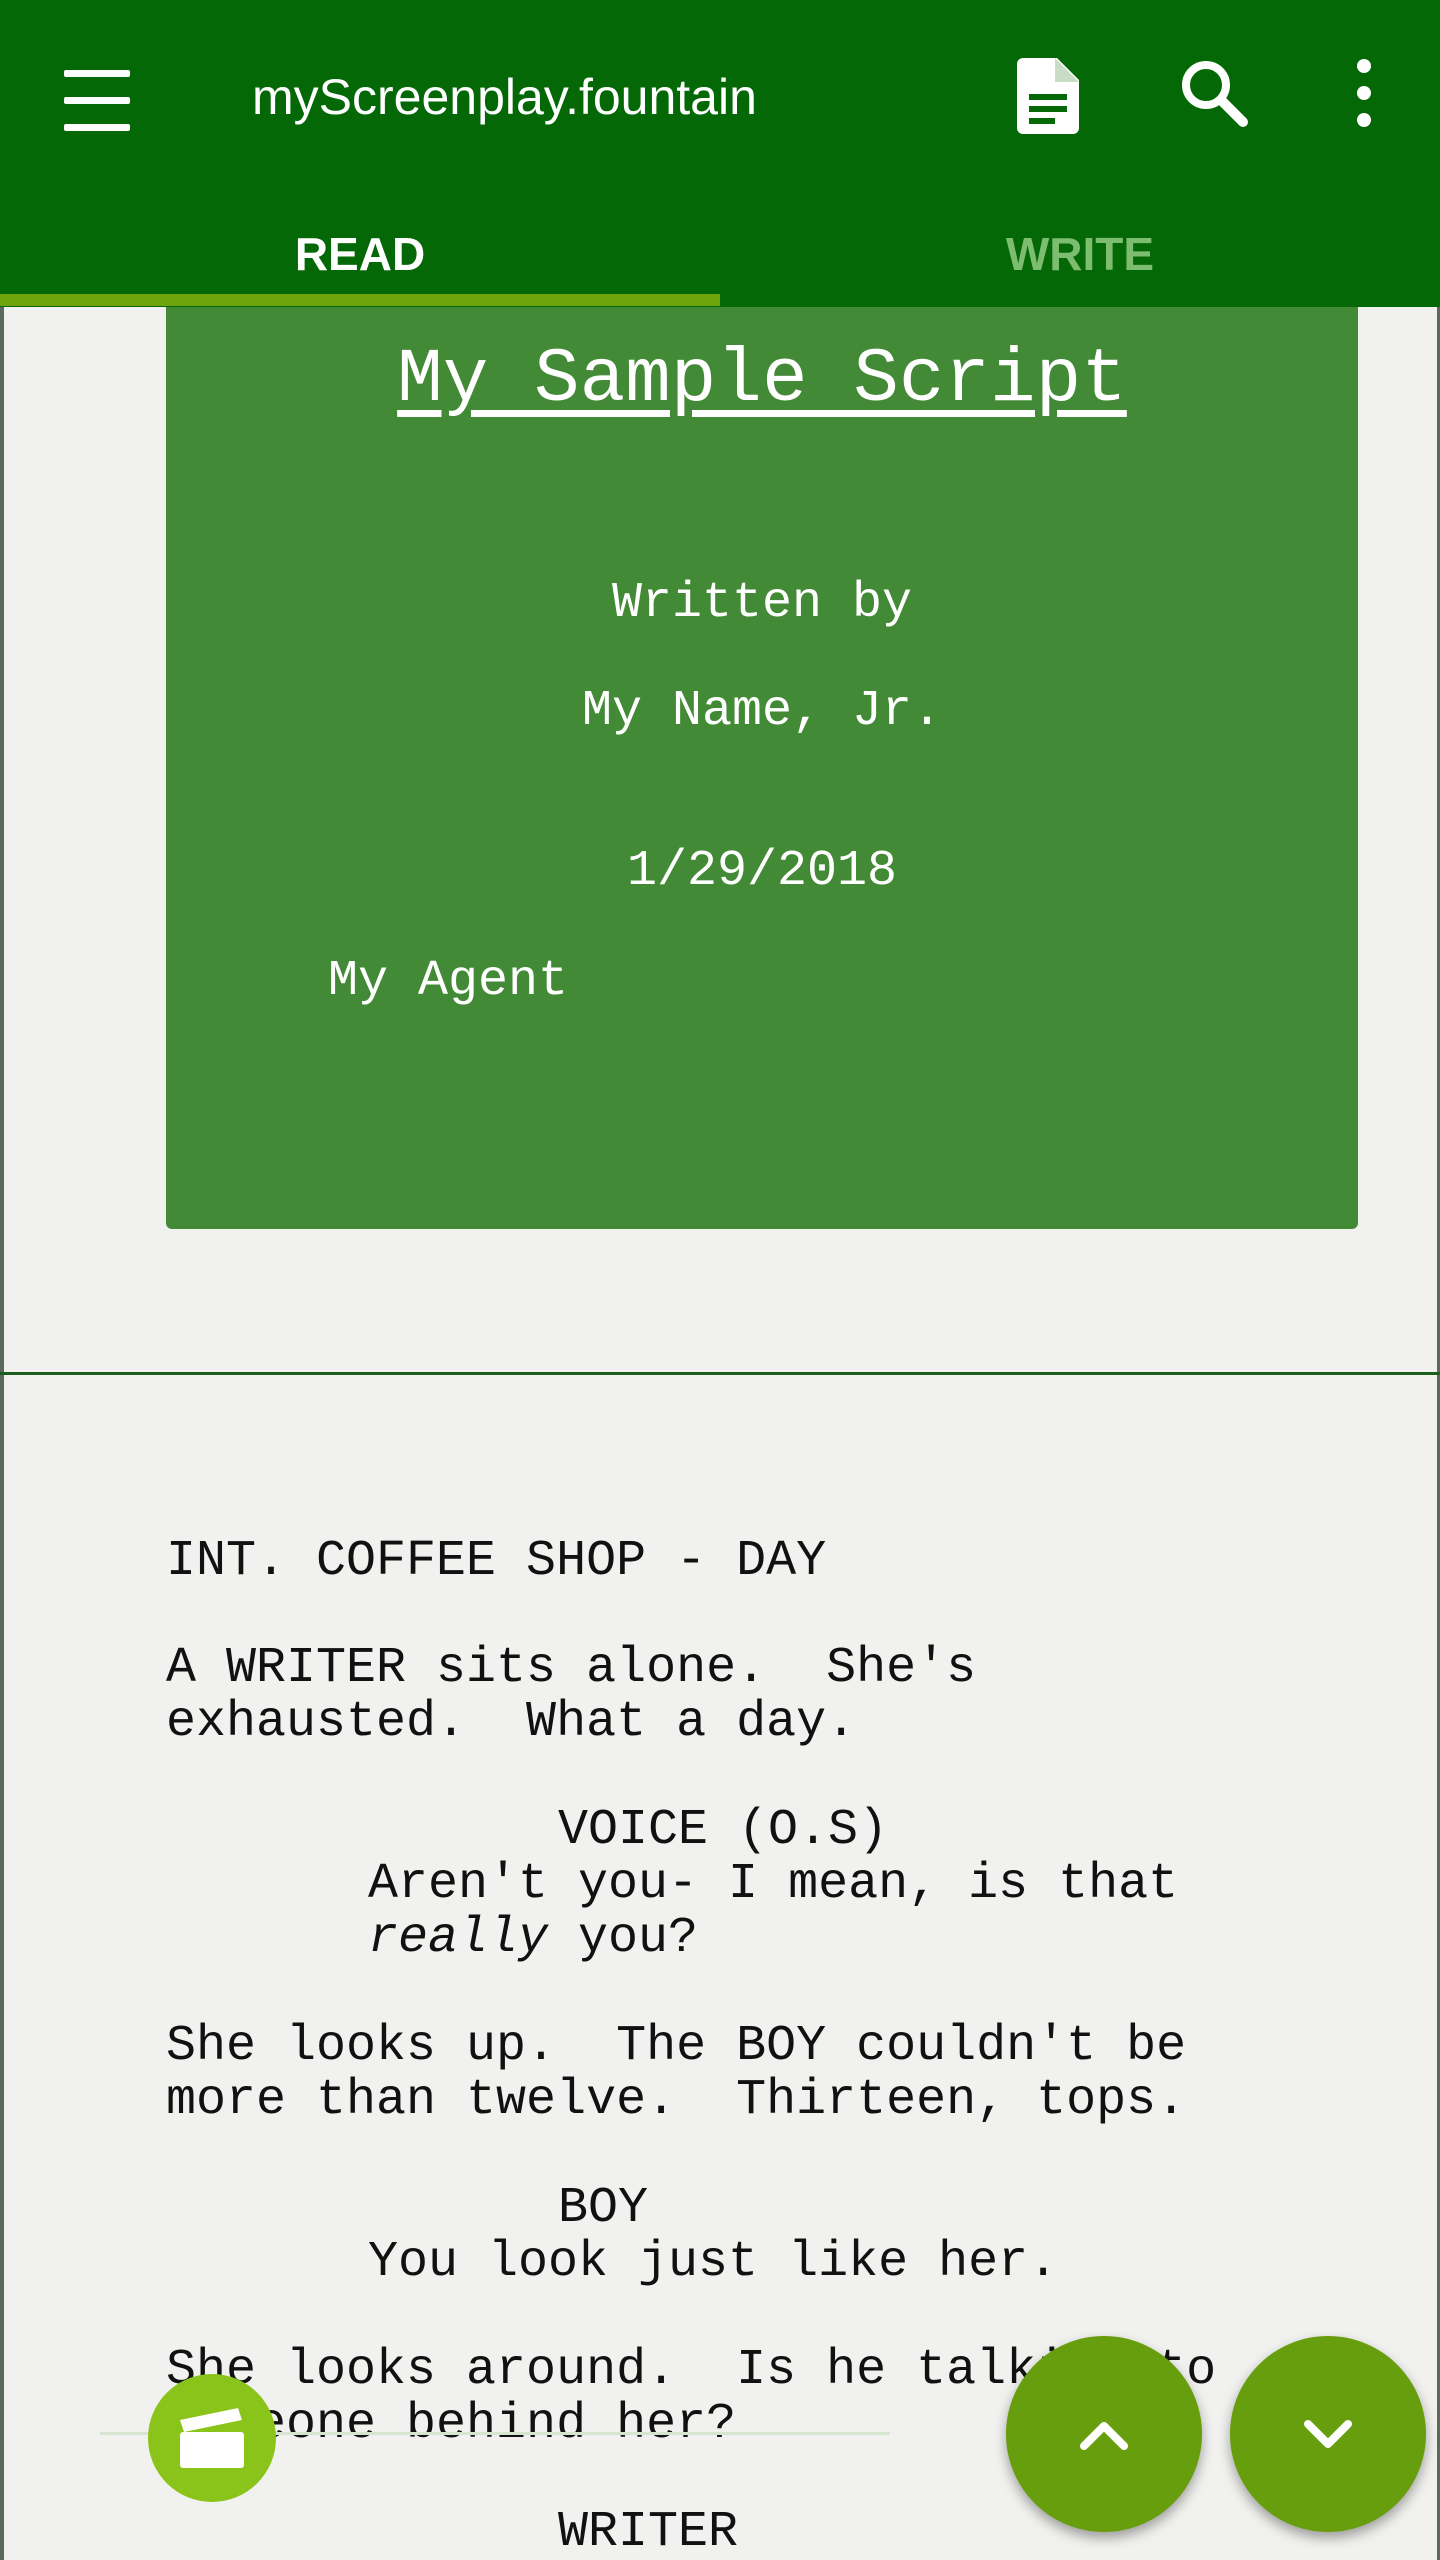  What do you see at coordinates (603, 2208) in the screenshot?
I see `character-name: BOY` at bounding box center [603, 2208].